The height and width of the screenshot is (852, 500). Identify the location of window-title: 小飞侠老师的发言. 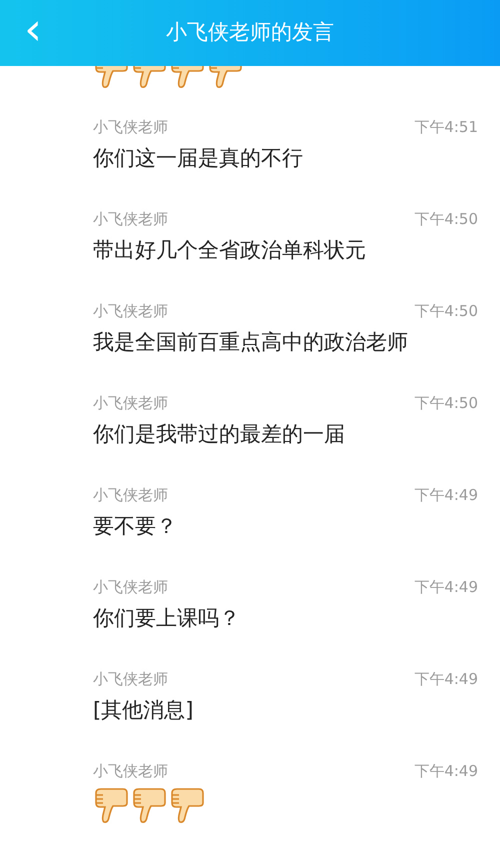
(250, 32).